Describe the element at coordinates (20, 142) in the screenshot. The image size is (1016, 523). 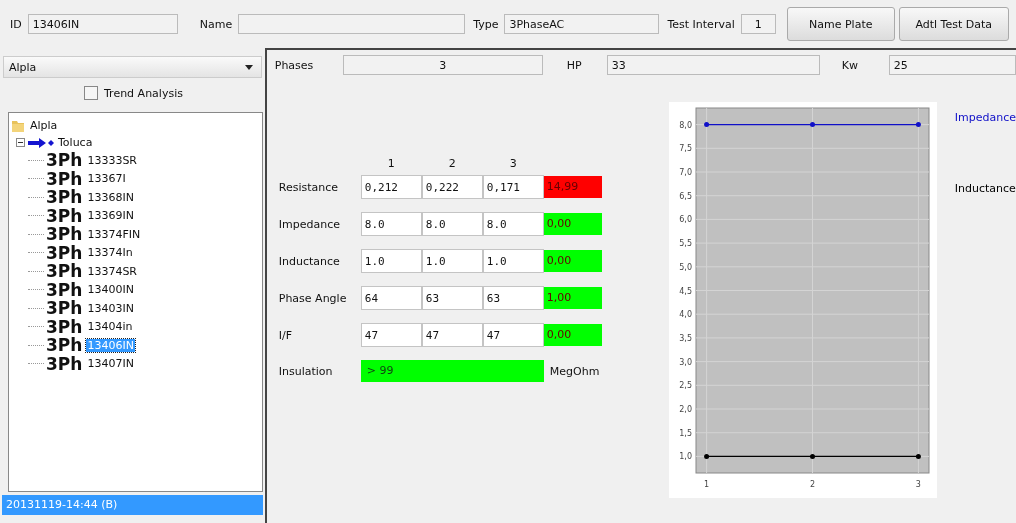
I see `collapse-icon` at that location.